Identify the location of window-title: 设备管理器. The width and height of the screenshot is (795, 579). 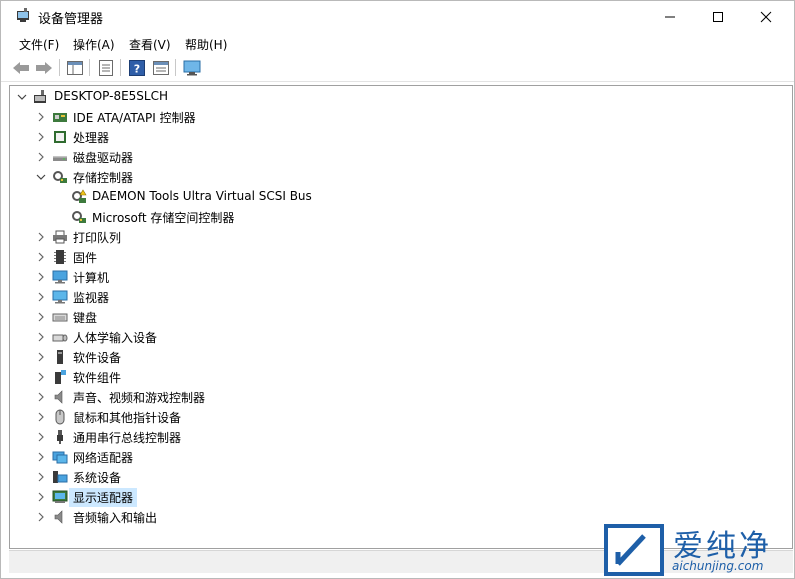
(71, 19).